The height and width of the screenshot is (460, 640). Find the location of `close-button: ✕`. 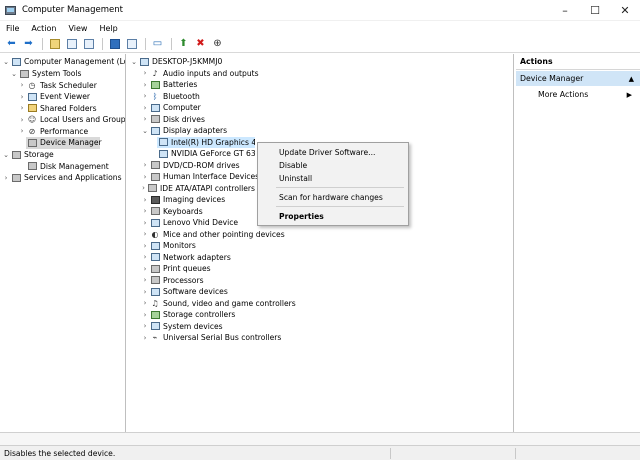

close-button: ✕ is located at coordinates (625, 10).